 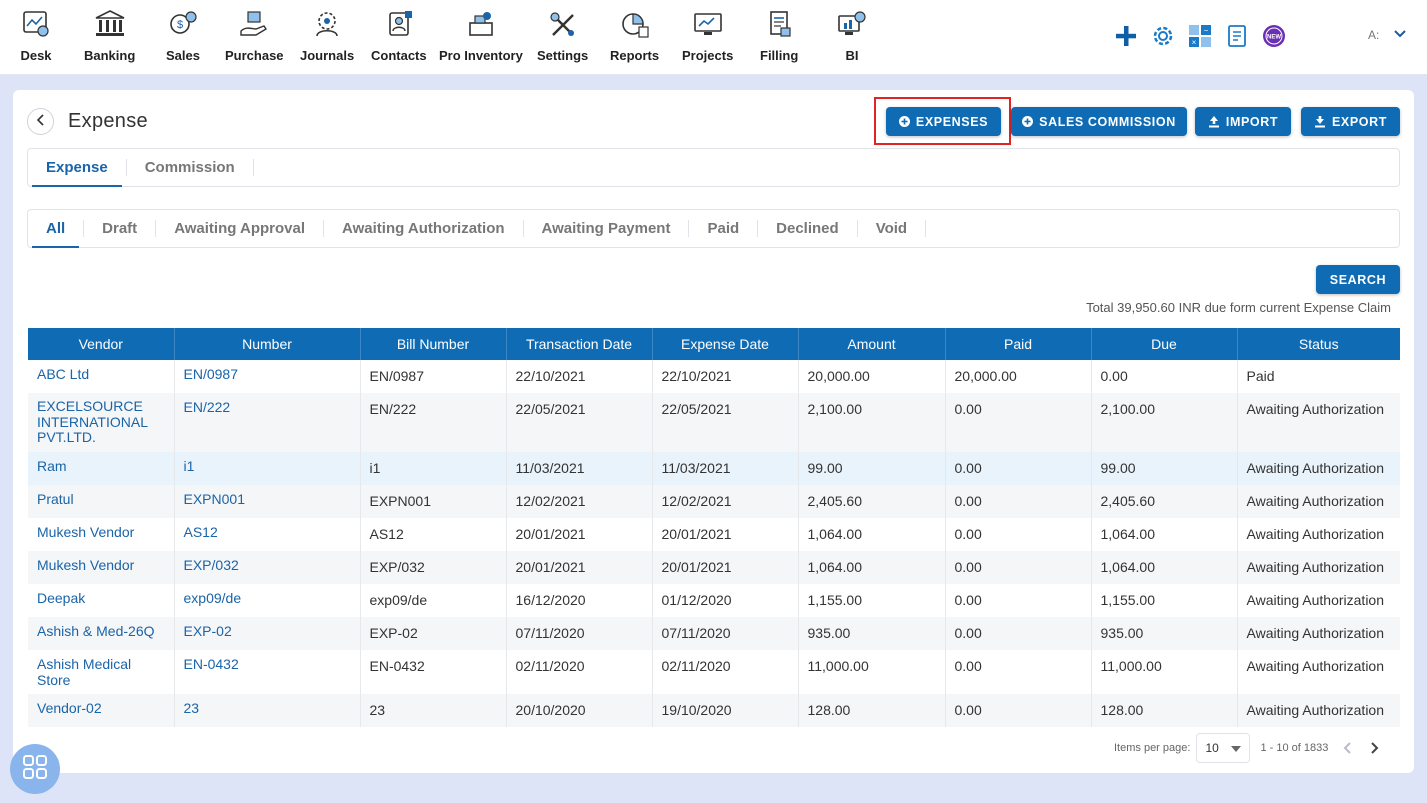 I want to click on items-per-page-select: 10, so click(x=1223, y=748).